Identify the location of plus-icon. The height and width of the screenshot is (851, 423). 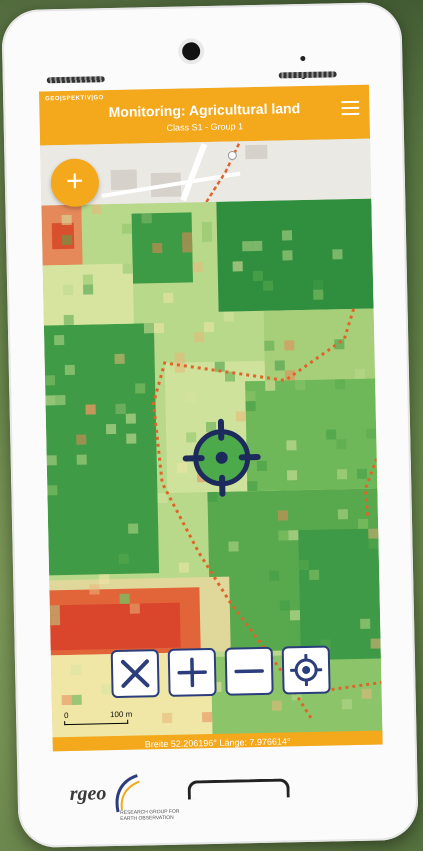
(192, 672).